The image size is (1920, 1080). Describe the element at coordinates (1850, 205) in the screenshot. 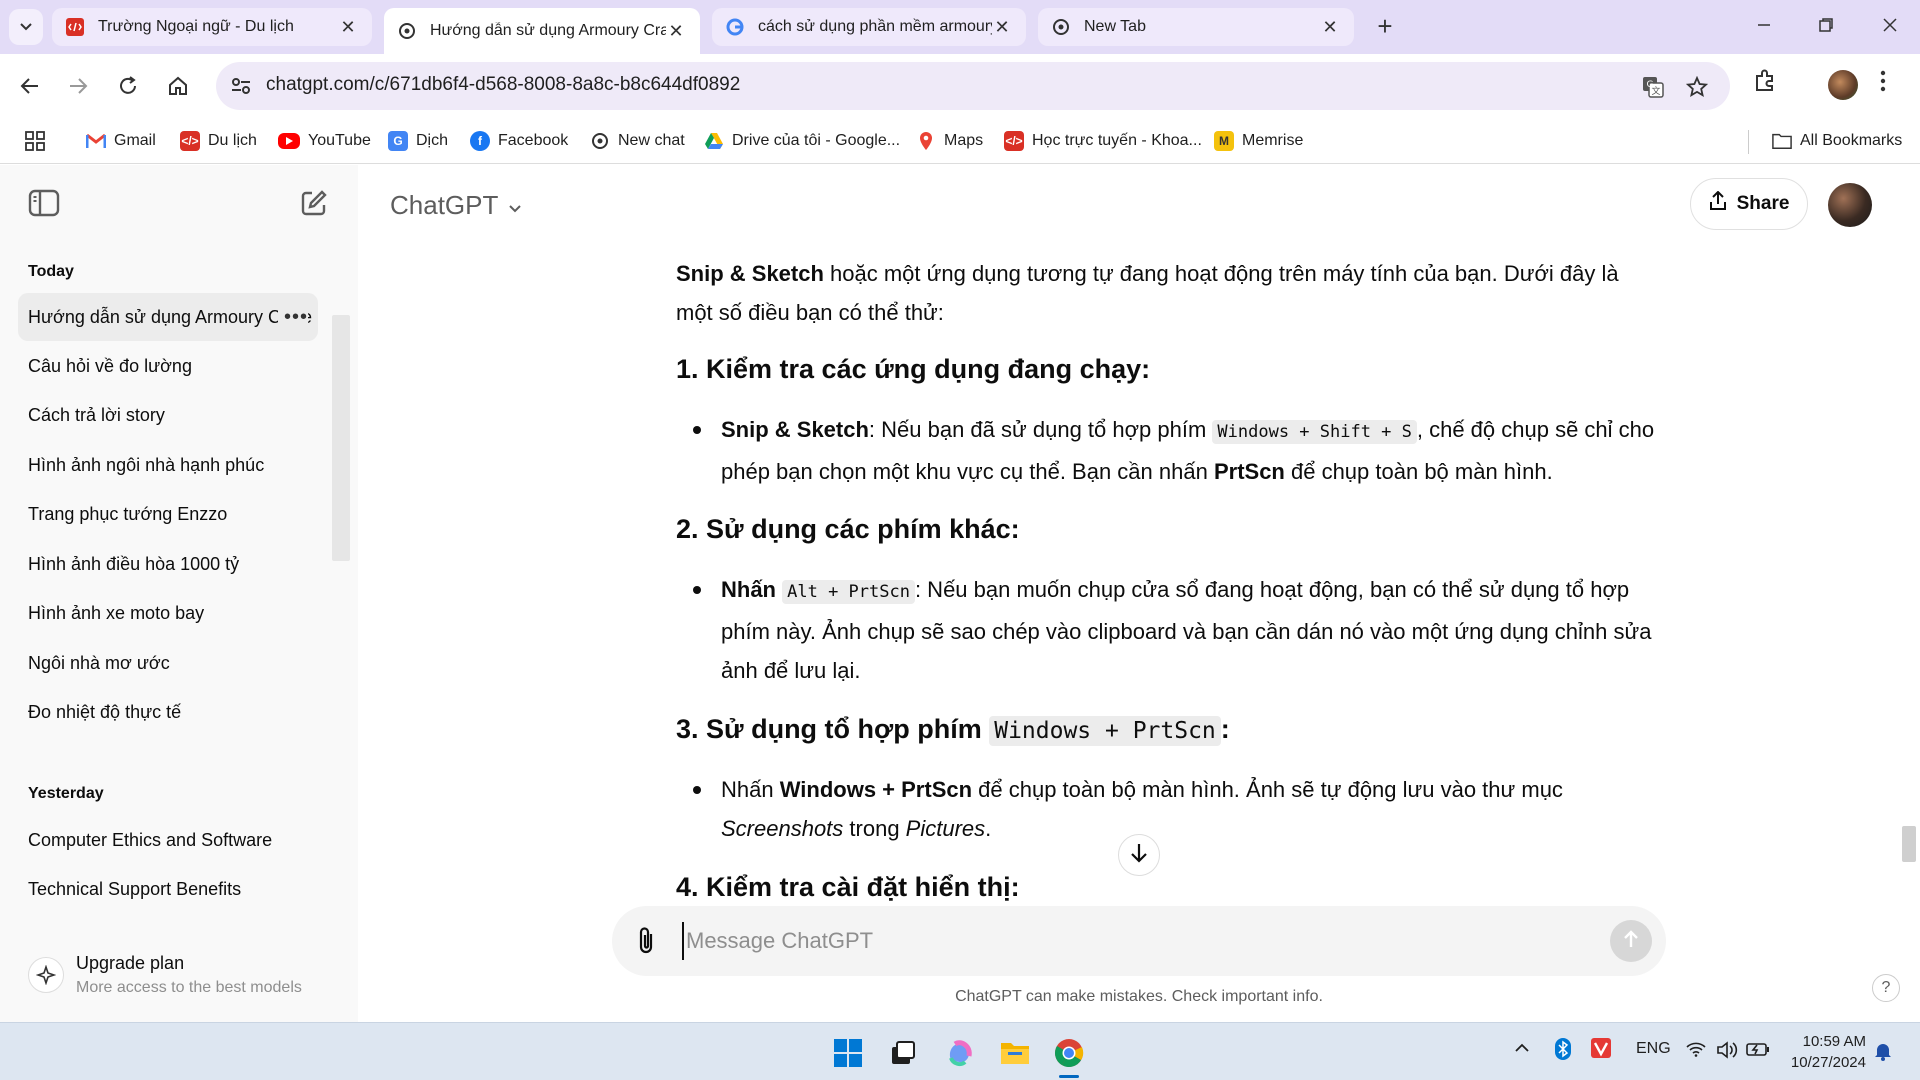

I see `user-avatar` at that location.